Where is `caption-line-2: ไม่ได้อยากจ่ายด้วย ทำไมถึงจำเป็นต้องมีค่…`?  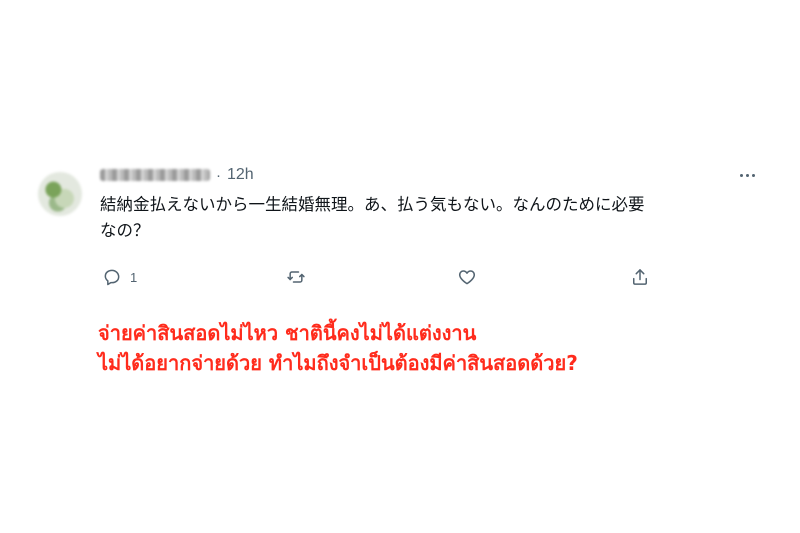 caption-line-2: ไม่ได้อยากจ่ายด้วย ทำไมถึงจำเป็นต้องมีค่… is located at coordinates (338, 363).